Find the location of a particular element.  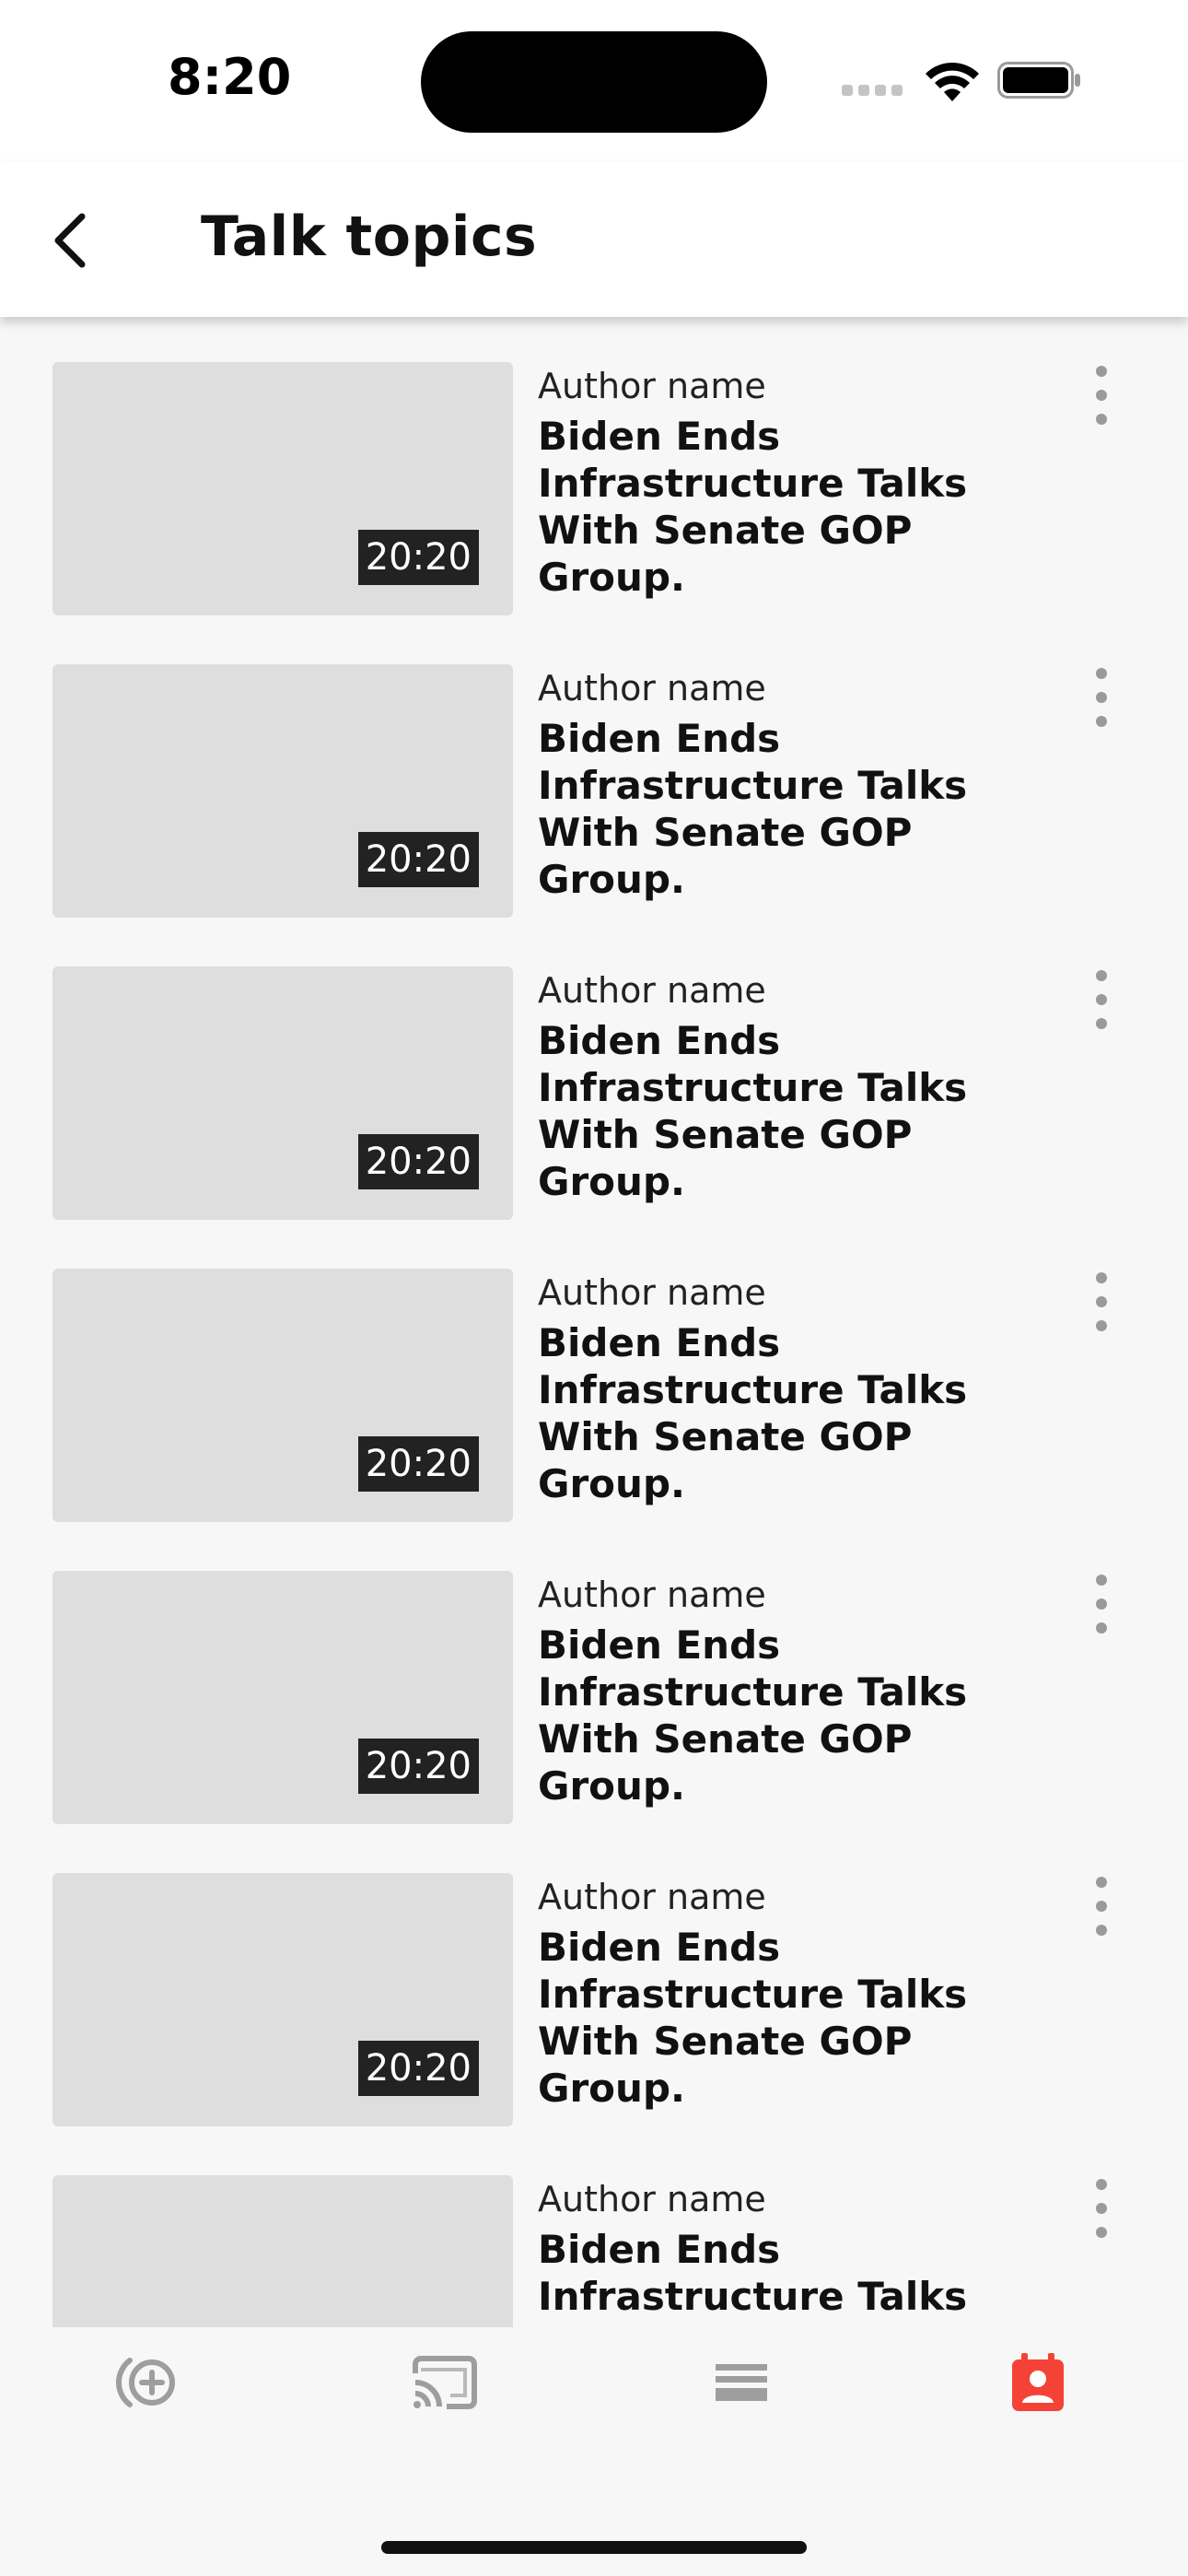

cellular-signal-icon is located at coordinates (874, 90).